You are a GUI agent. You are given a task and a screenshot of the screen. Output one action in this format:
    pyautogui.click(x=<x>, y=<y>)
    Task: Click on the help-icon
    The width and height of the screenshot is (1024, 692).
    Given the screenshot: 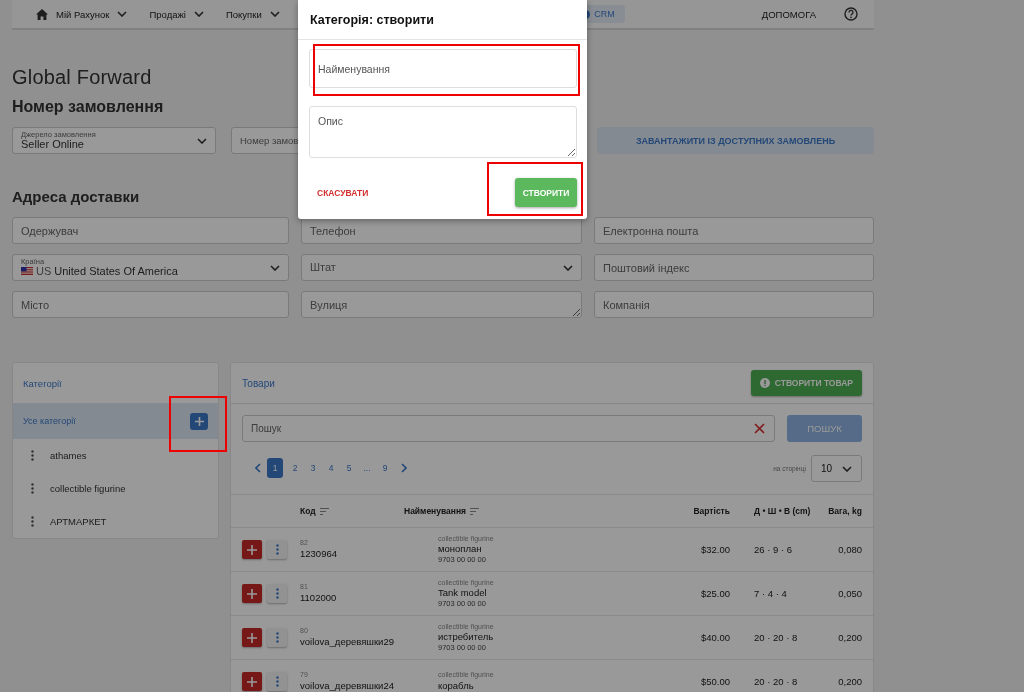 What is the action you would take?
    pyautogui.click(x=851, y=14)
    